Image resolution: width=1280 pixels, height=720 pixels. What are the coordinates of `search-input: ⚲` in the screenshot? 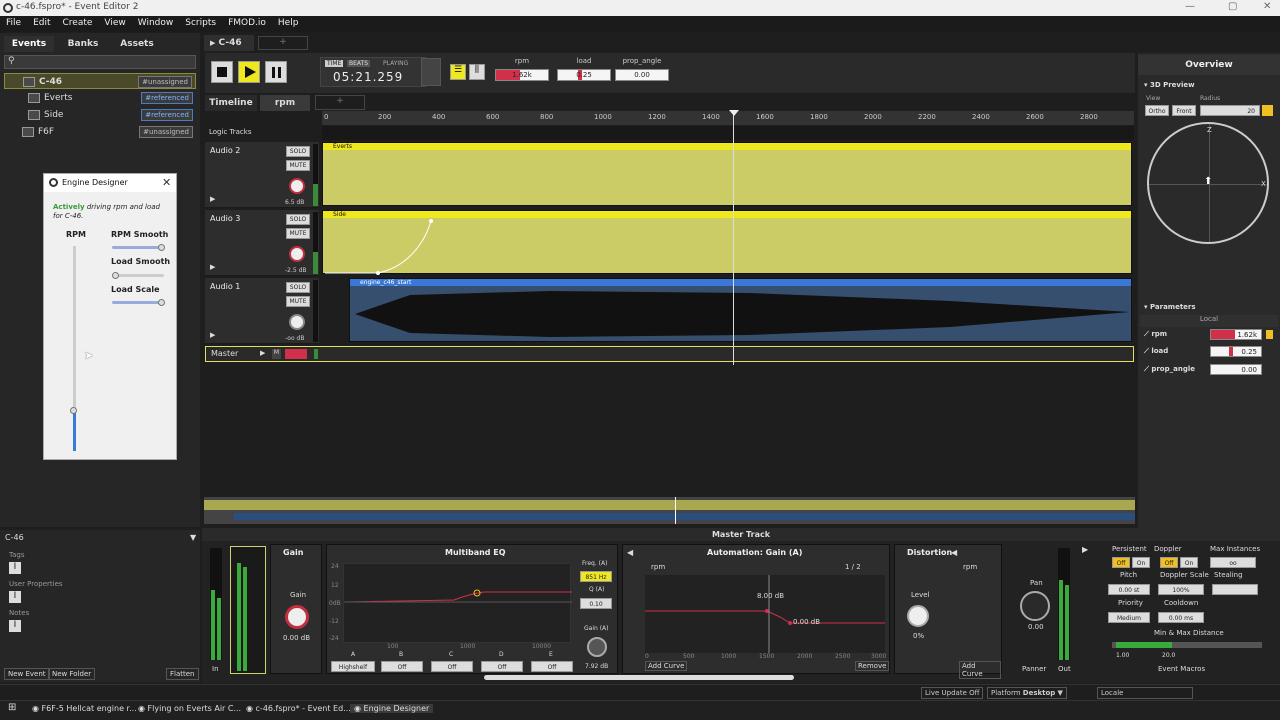 It's located at (100, 62).